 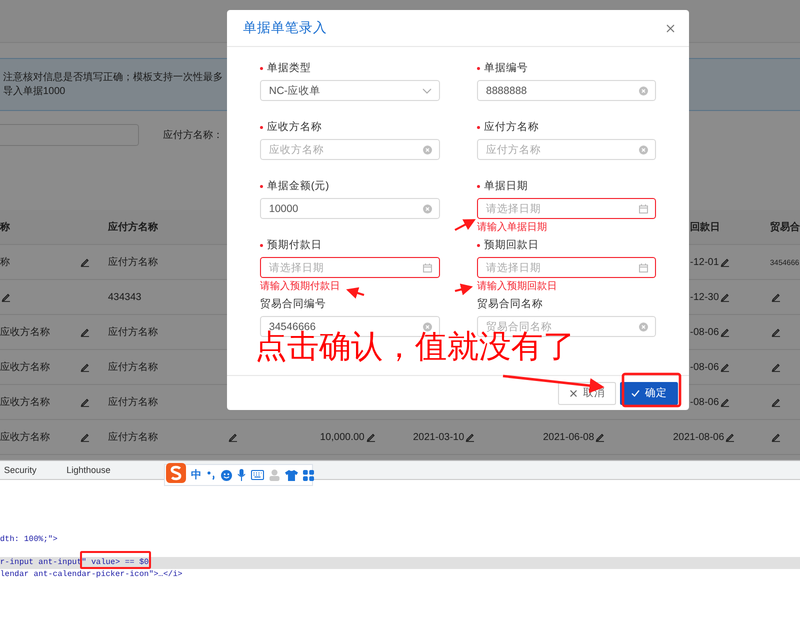 I want to click on emoji-icon, so click(x=226, y=475).